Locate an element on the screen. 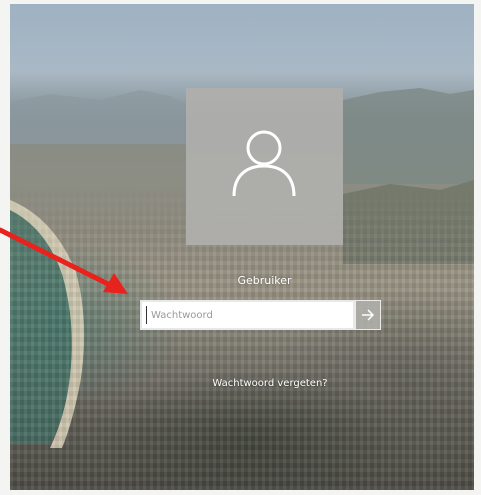 This screenshot has height=495, width=481. password-input is located at coordinates (241, 315).